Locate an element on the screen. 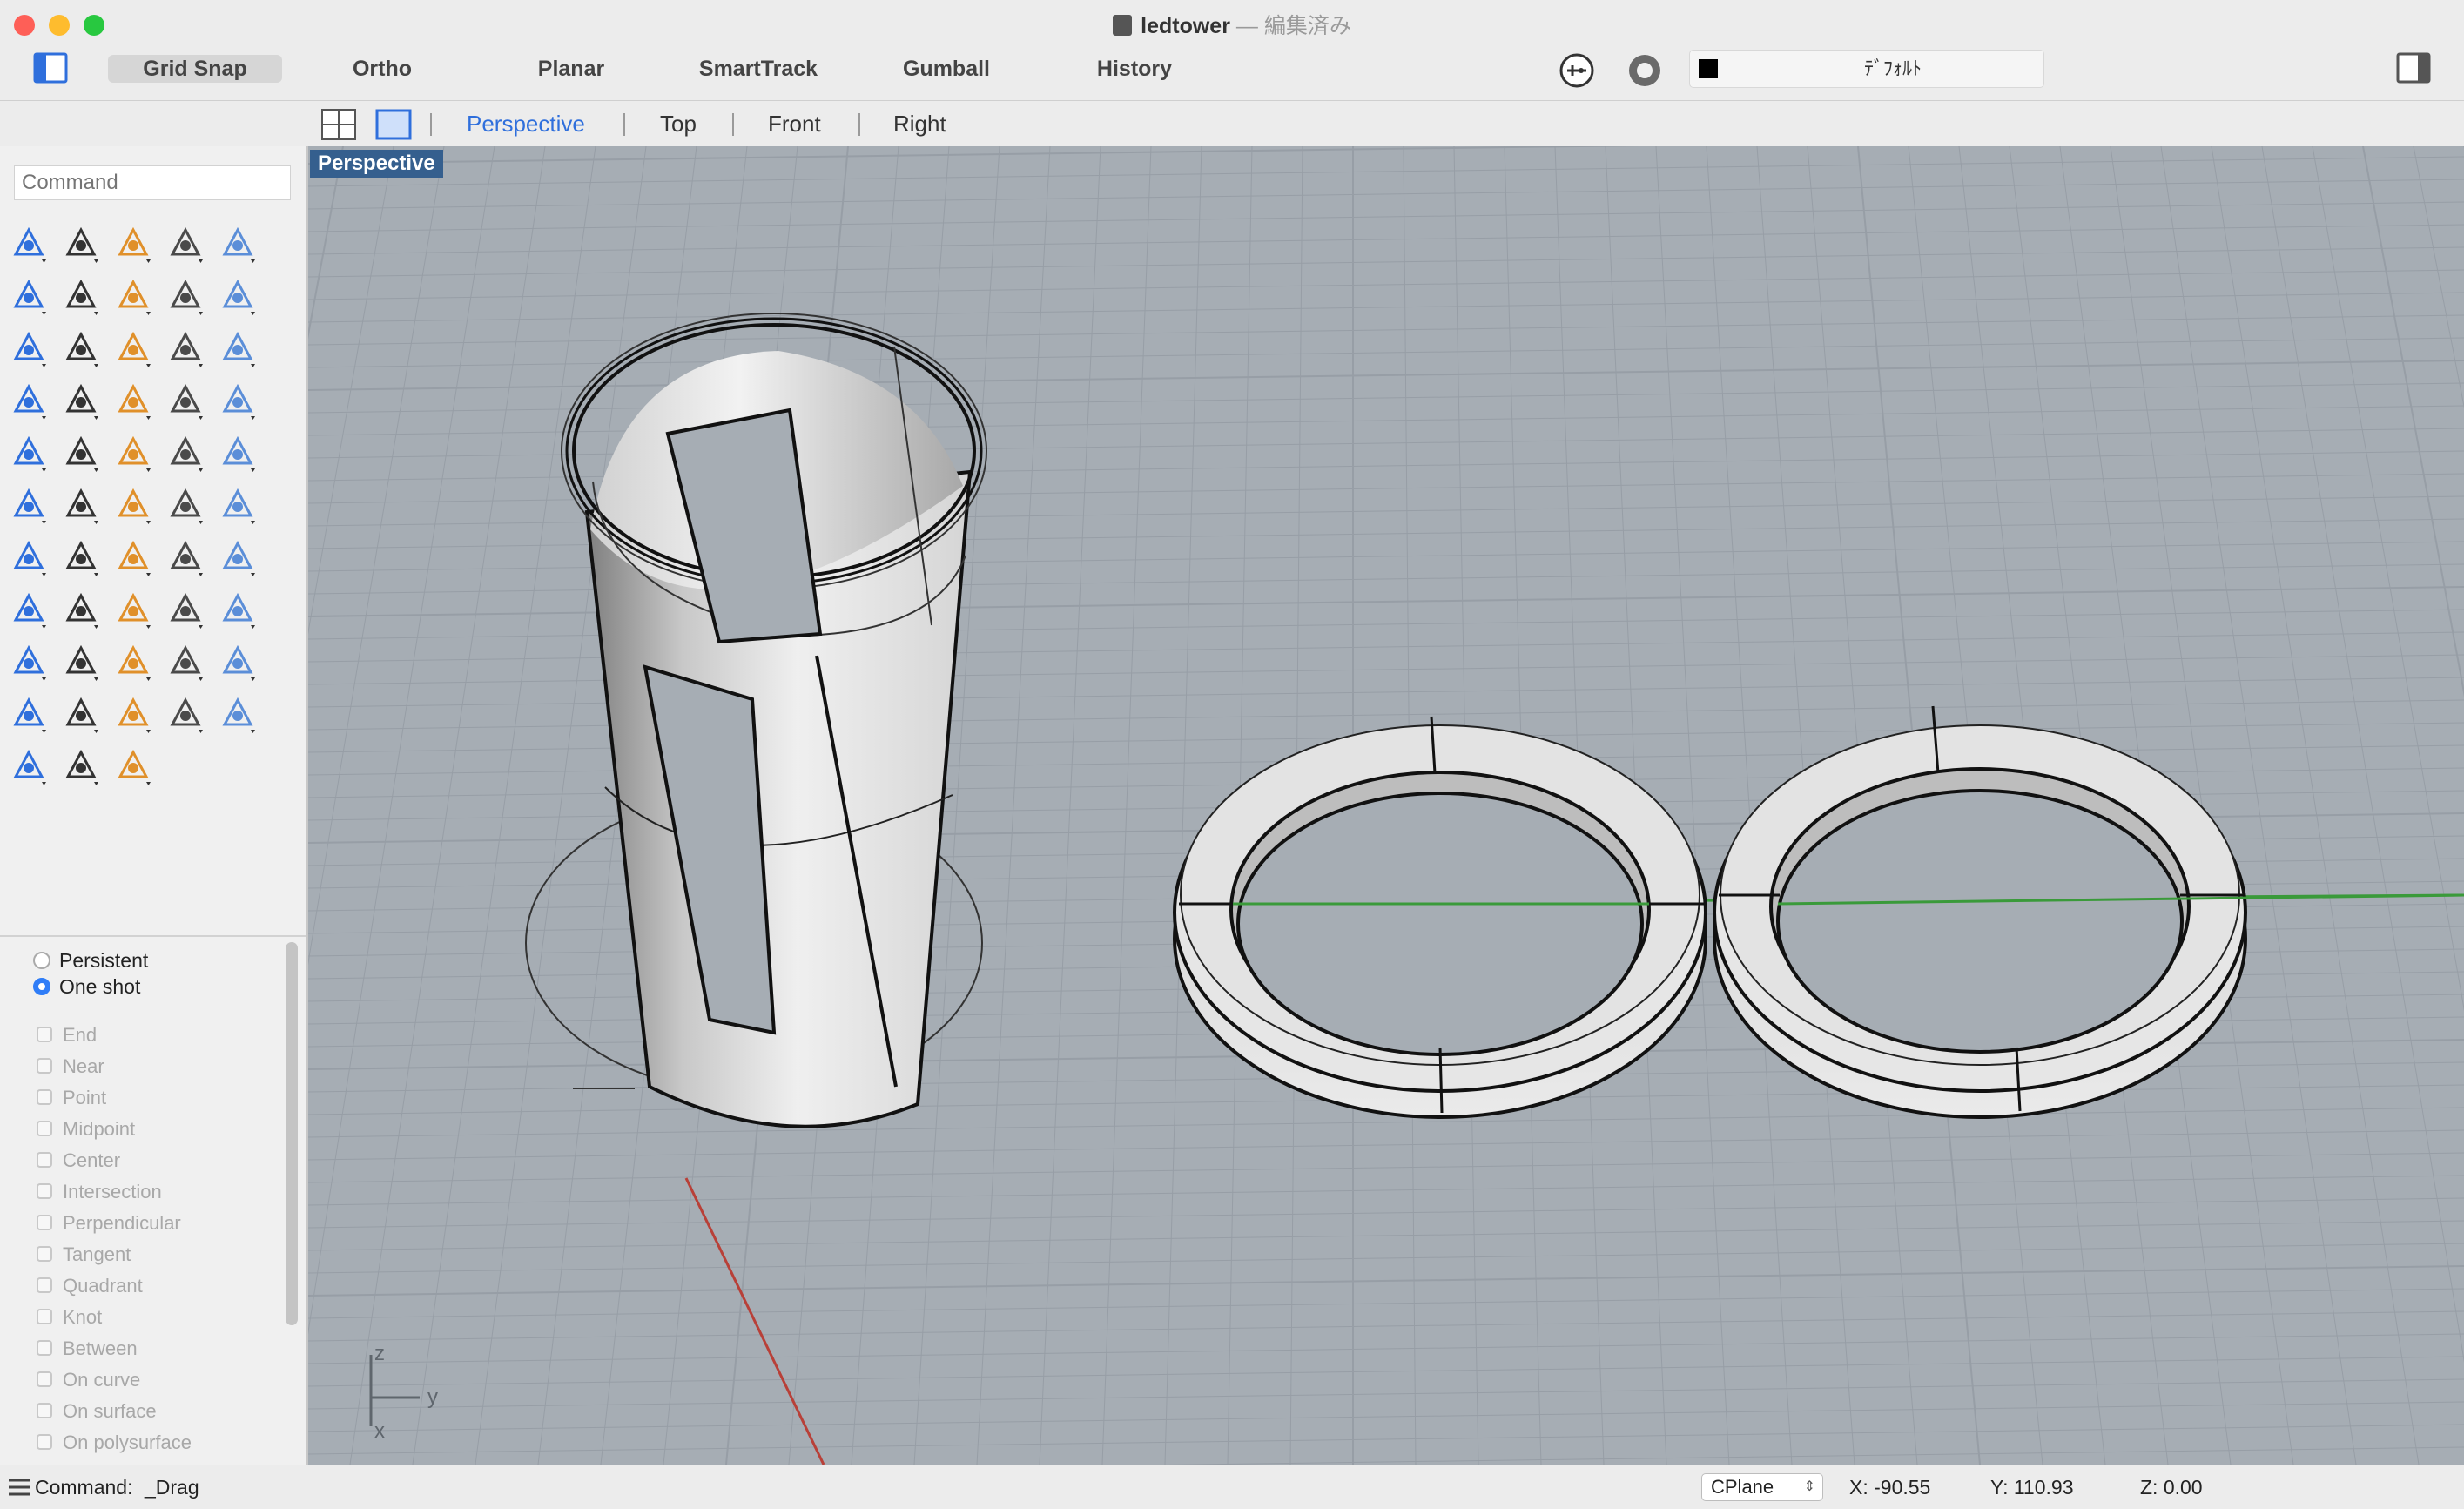 This screenshot has width=2464, height=1509. gumball-button: Gumball is located at coordinates (947, 69).